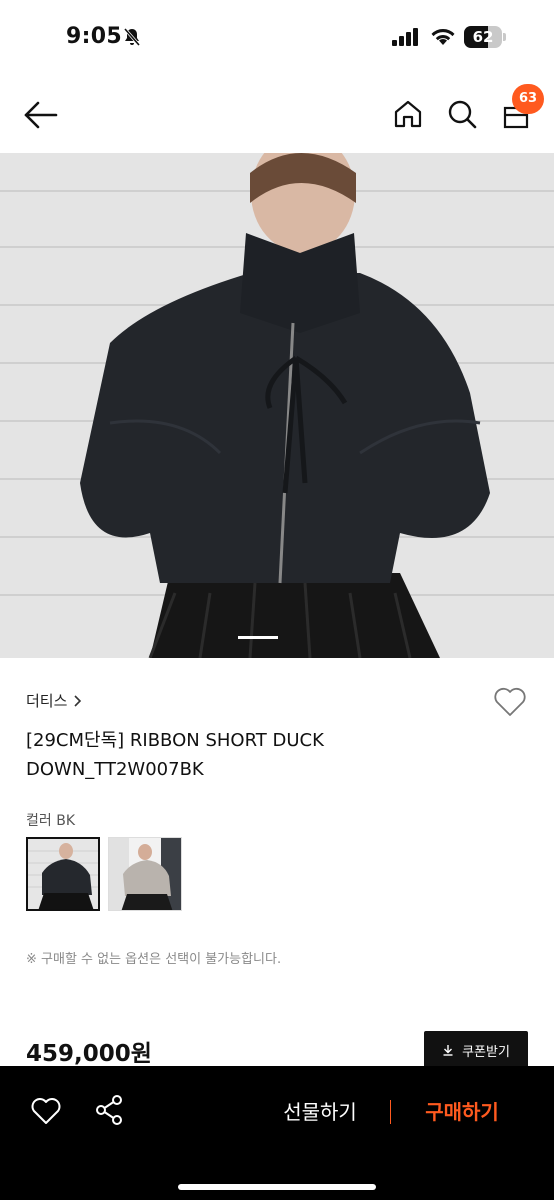 Image resolution: width=554 pixels, height=1200 pixels. Describe the element at coordinates (277, 1187) in the screenshot. I see `home-indicator` at that location.